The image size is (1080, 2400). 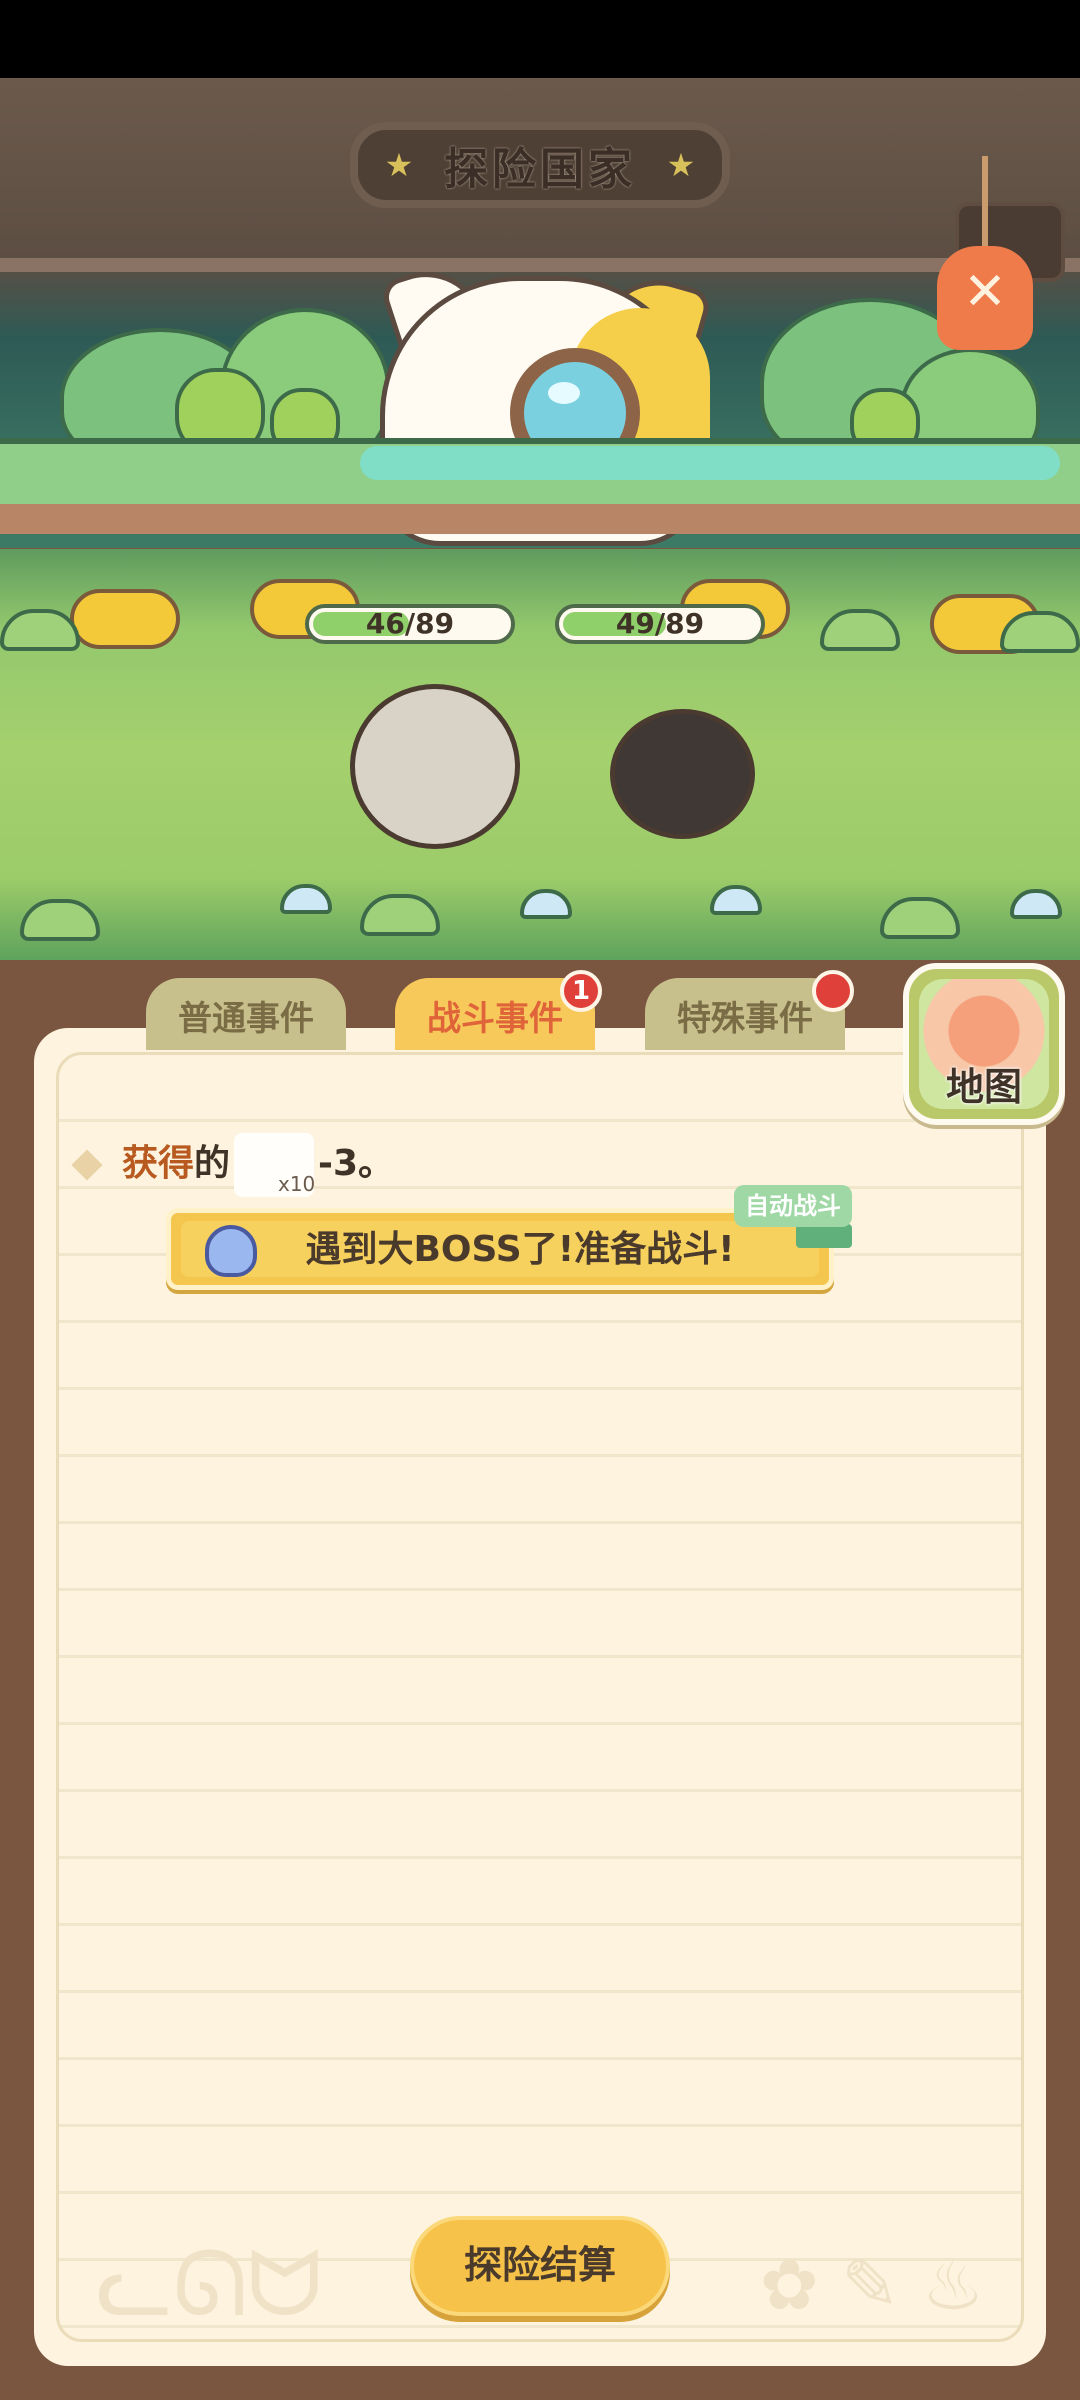 What do you see at coordinates (87, 1165) in the screenshot?
I see `bullet-icon` at bounding box center [87, 1165].